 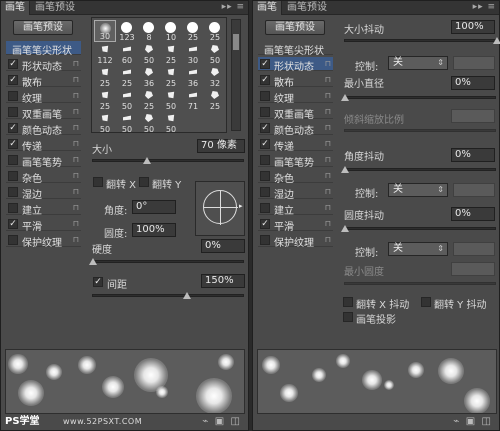 What do you see at coordinates (418, 63) in the screenshot?
I see `size-control-select: 关 ⇕` at bounding box center [418, 63].